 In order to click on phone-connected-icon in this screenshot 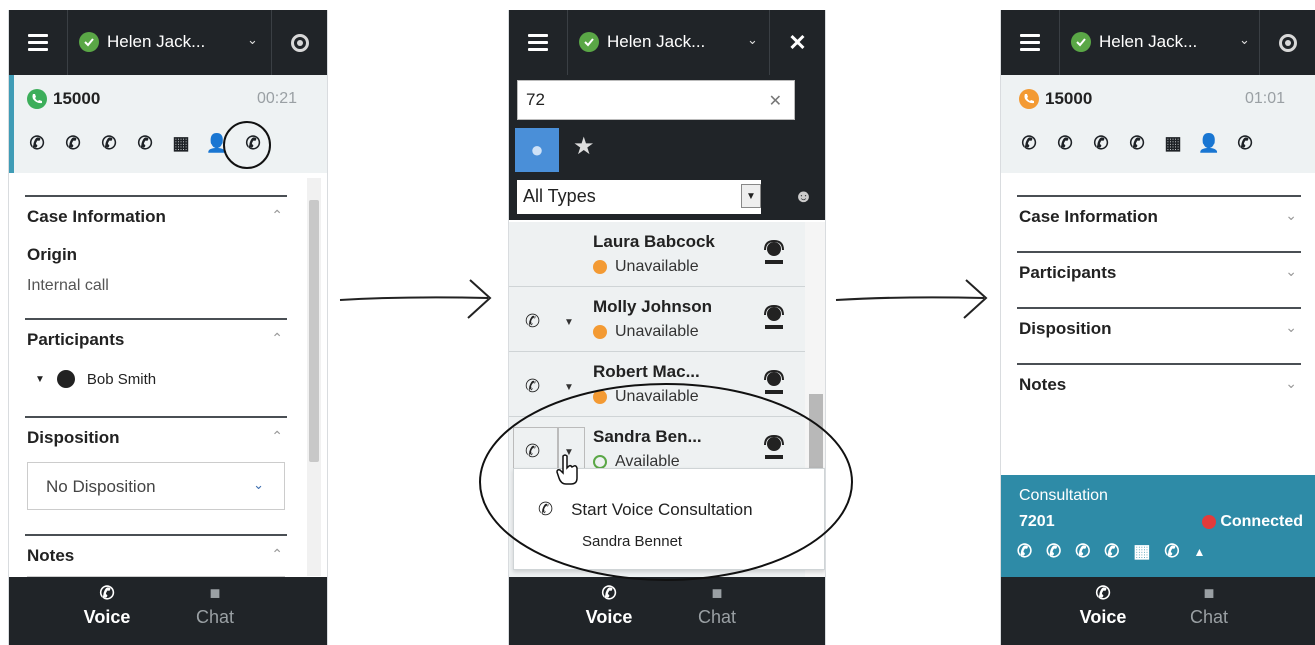, I will do `click(37, 99)`.